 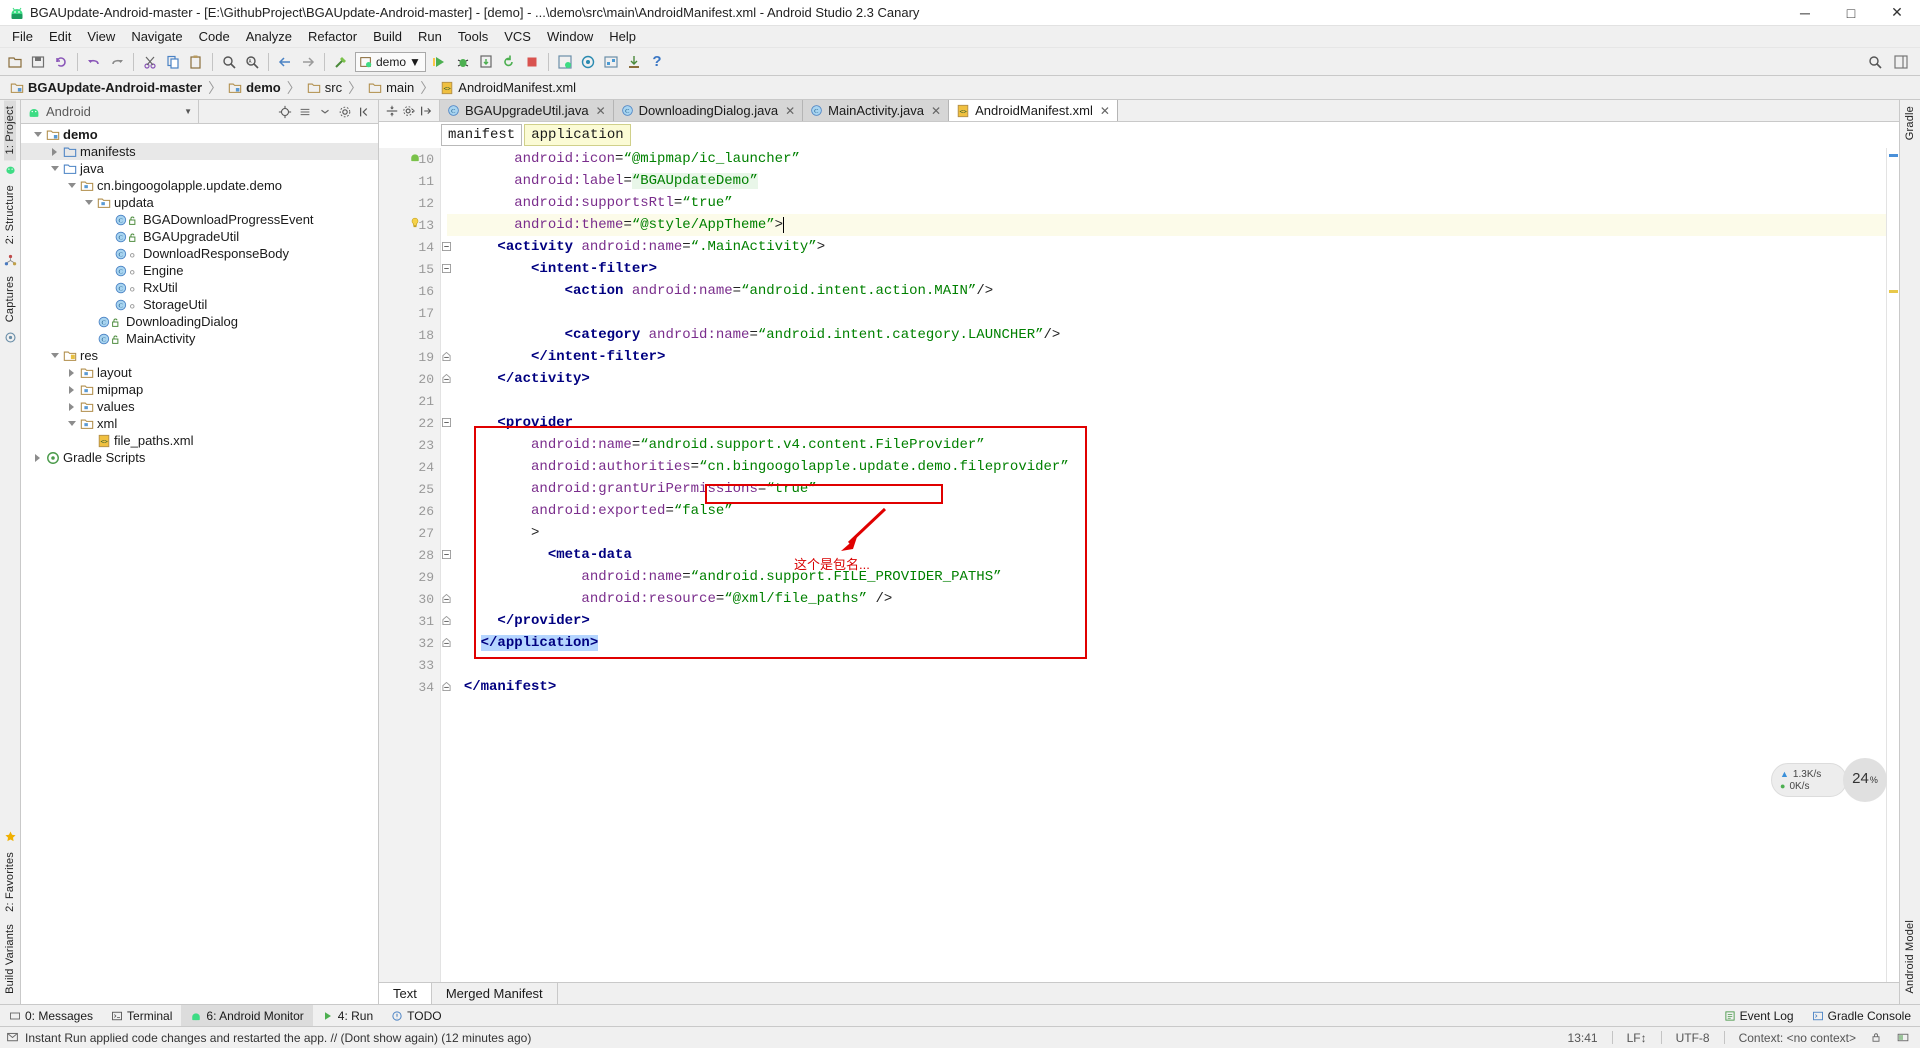 I want to click on menu-item-vcs: VCS, so click(x=517, y=36).